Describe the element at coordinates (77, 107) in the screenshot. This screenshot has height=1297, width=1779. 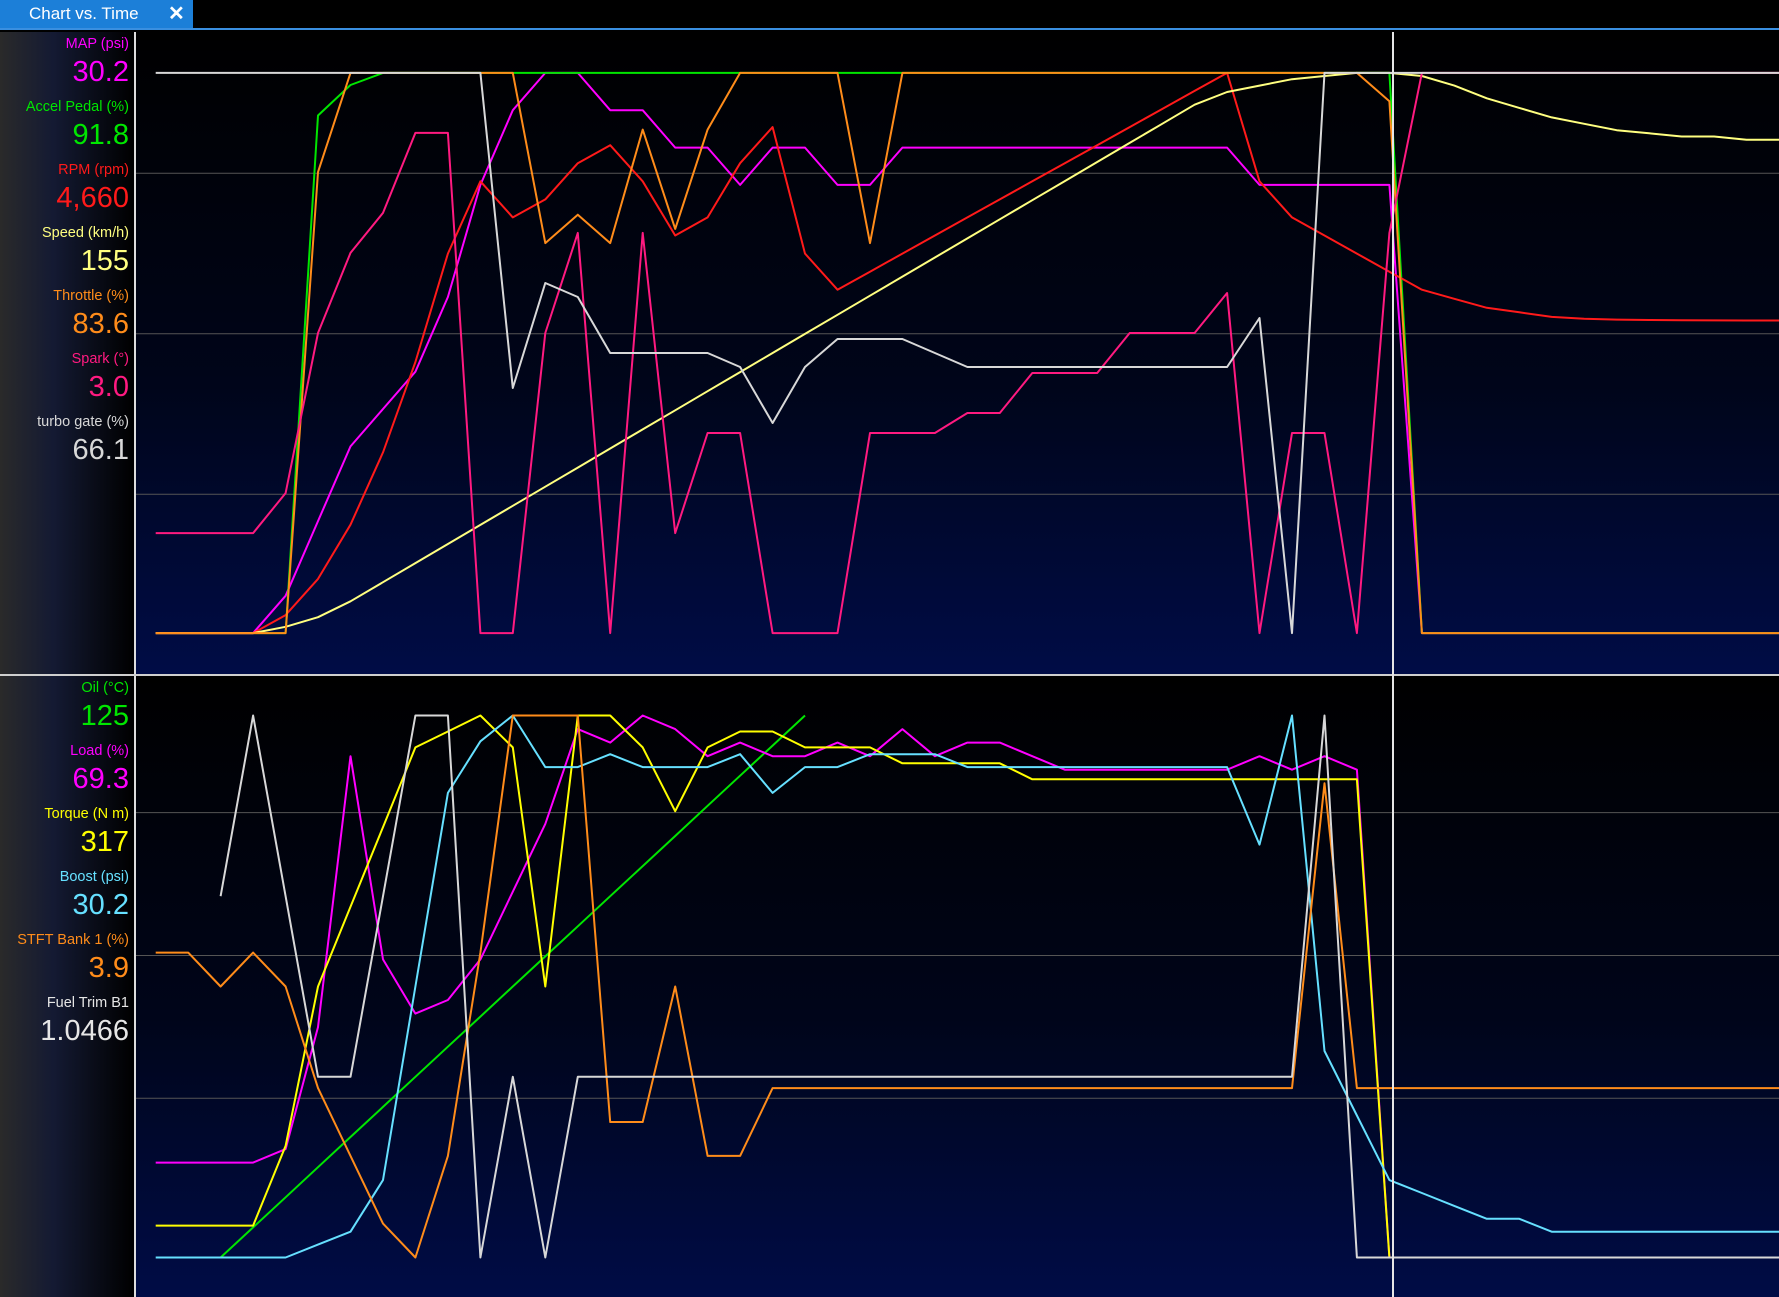
I see `legend-label: Accel Pedal (%)` at that location.